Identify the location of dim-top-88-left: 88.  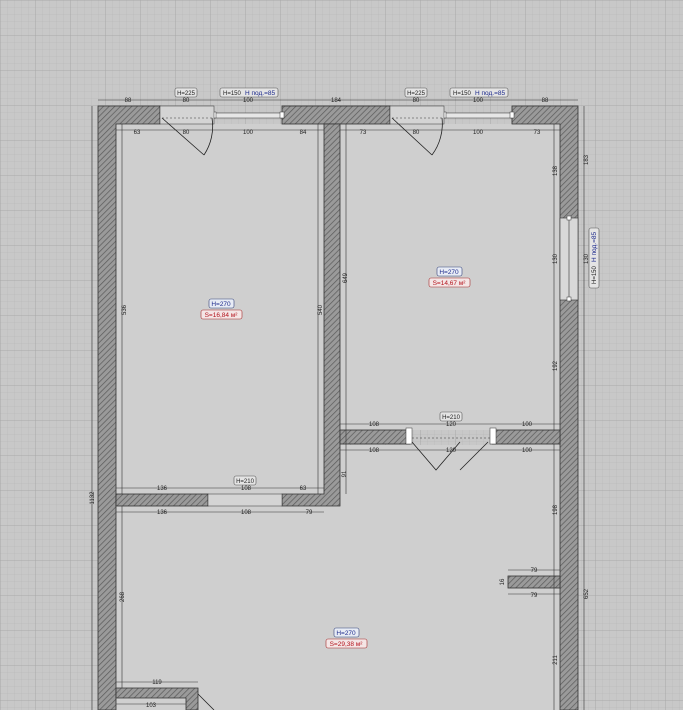
(128, 101).